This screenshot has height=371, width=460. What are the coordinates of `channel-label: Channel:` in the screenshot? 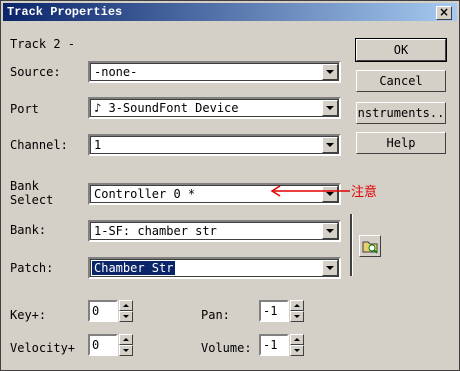 It's located at (39, 145).